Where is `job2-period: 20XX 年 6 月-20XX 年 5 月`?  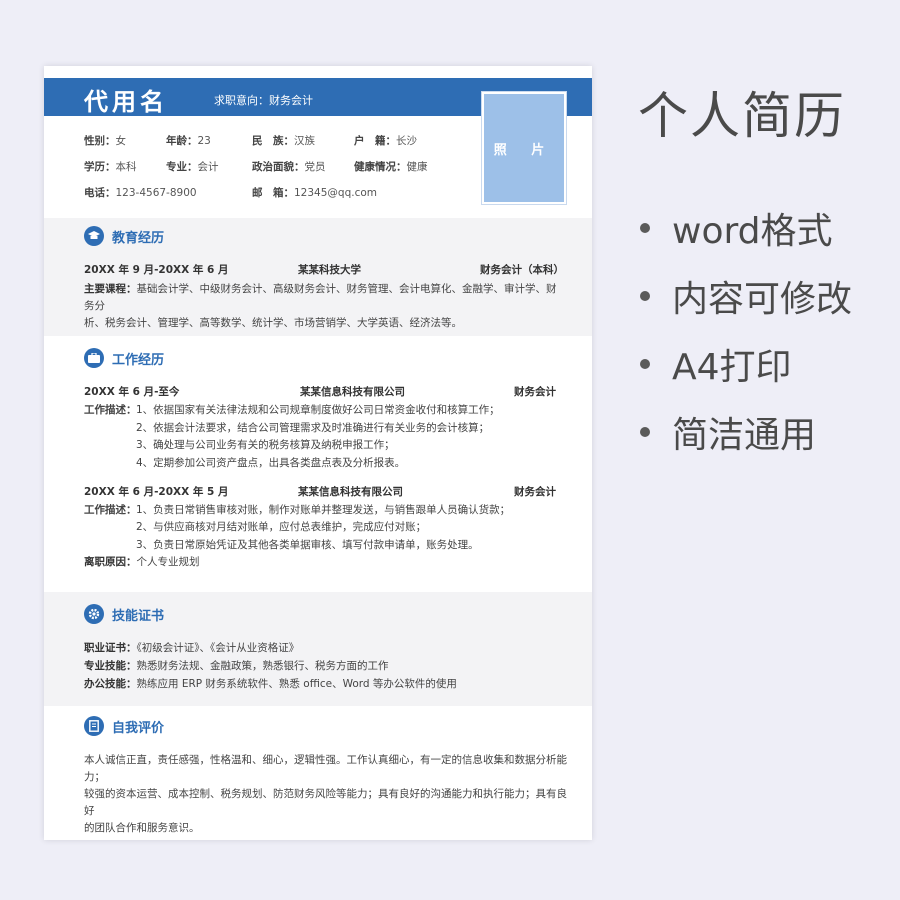 job2-period: 20XX 年 6 月-20XX 年 5 月 is located at coordinates (156, 492).